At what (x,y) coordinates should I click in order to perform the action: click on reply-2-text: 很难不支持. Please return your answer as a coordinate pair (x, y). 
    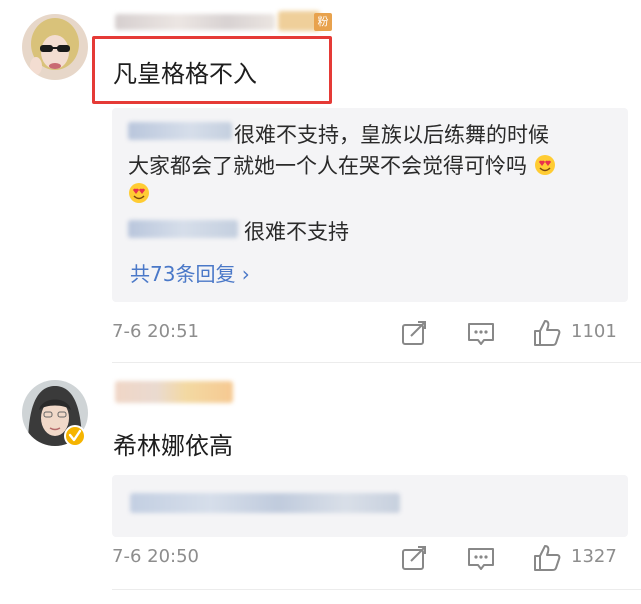
    Looking at the image, I should click on (296, 232).